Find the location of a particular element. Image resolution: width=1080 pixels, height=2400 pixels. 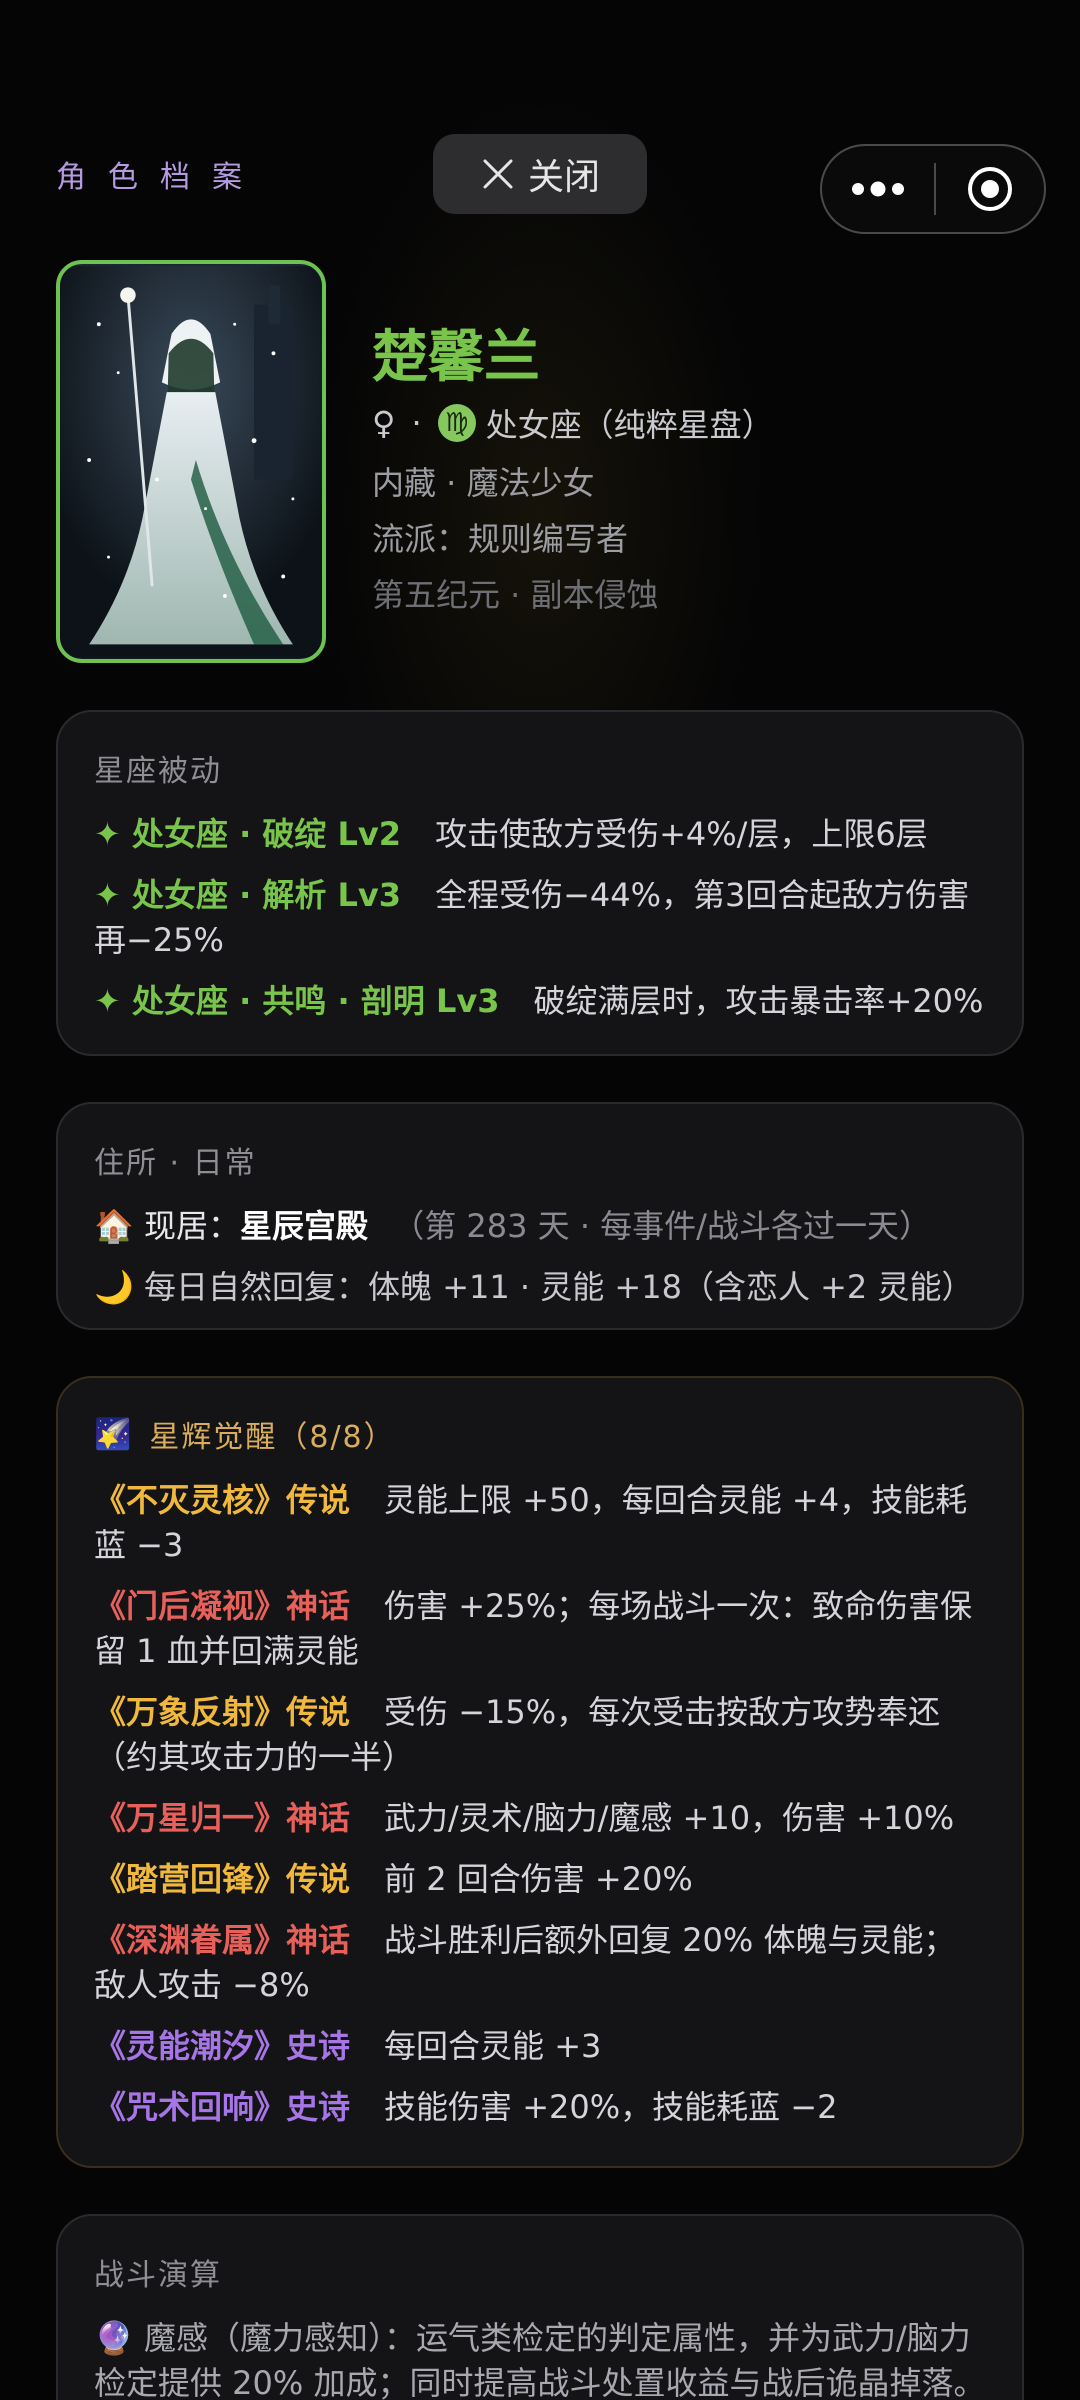

awakening-item: 《门后凝视》神话 伤害 +25%；每场战斗一次：致命伤害保留 1 血并回满灵能 is located at coordinates (540, 1629).